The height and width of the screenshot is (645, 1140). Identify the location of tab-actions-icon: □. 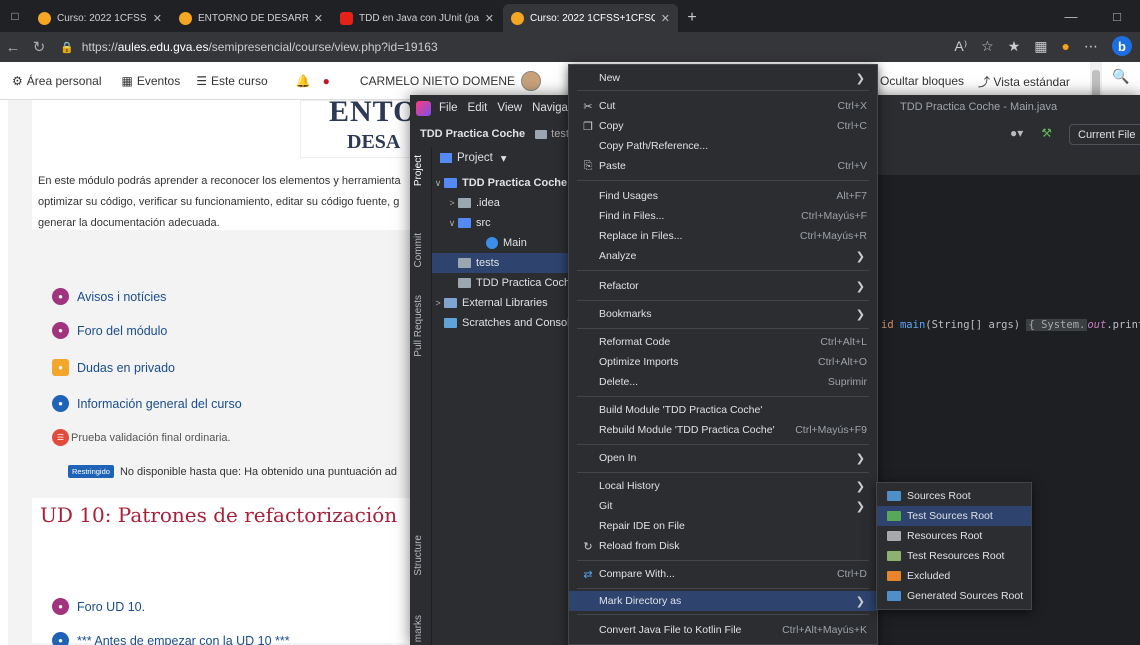
(15, 16).